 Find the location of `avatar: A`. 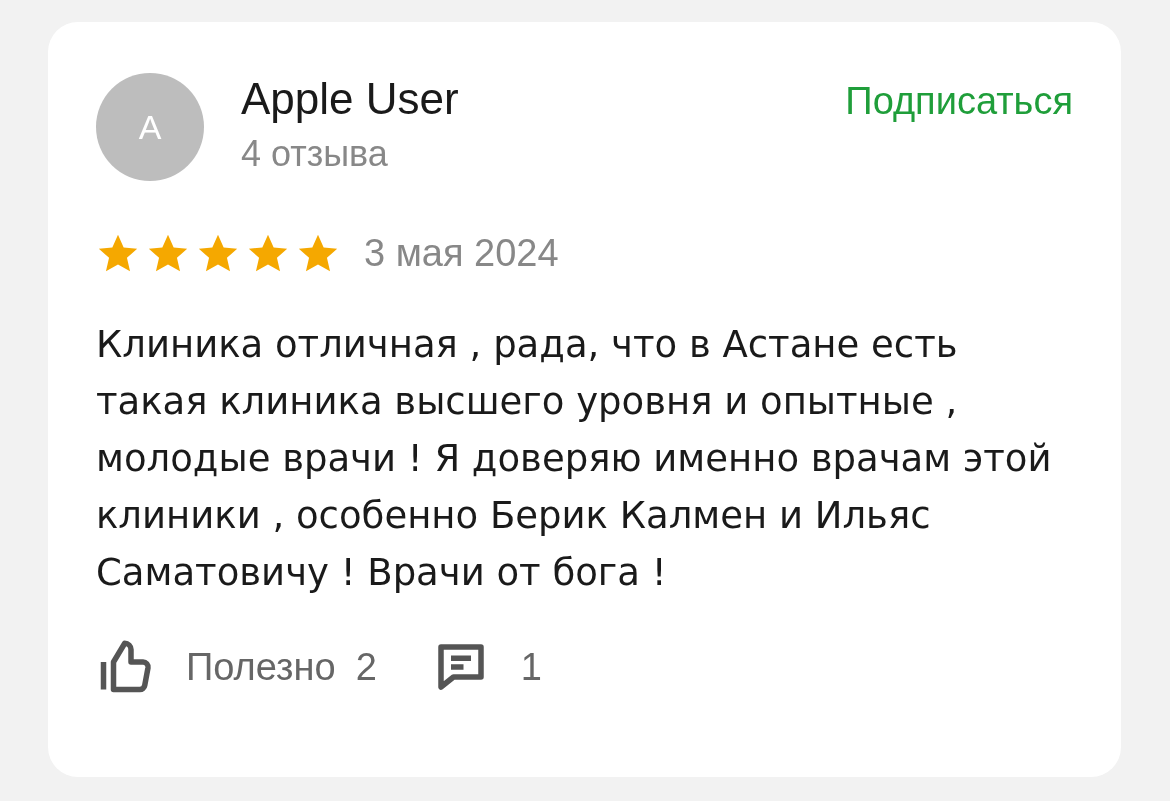

avatar: A is located at coordinates (150, 127).